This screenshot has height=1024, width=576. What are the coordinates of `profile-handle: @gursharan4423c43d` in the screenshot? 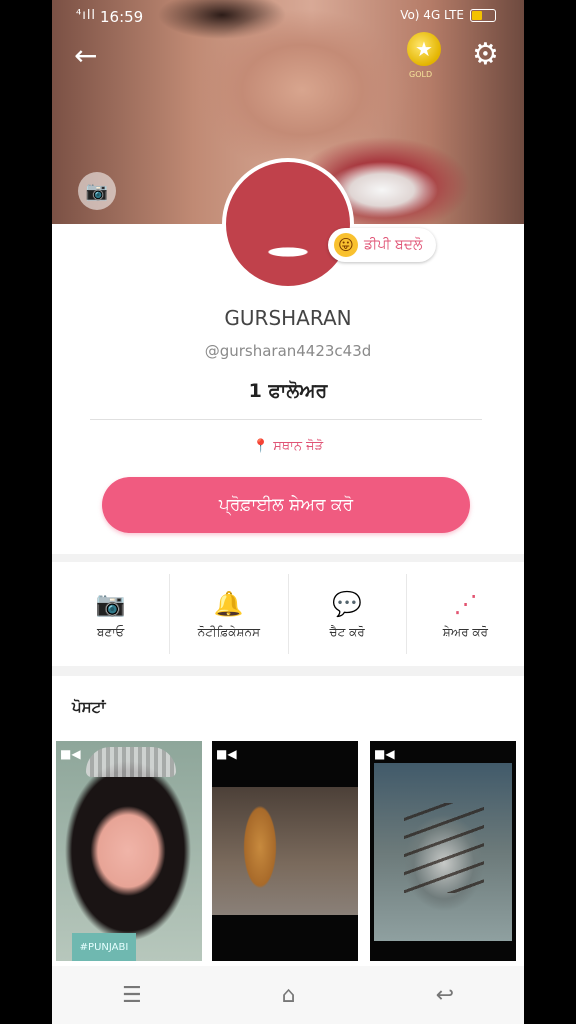 It's located at (288, 351).